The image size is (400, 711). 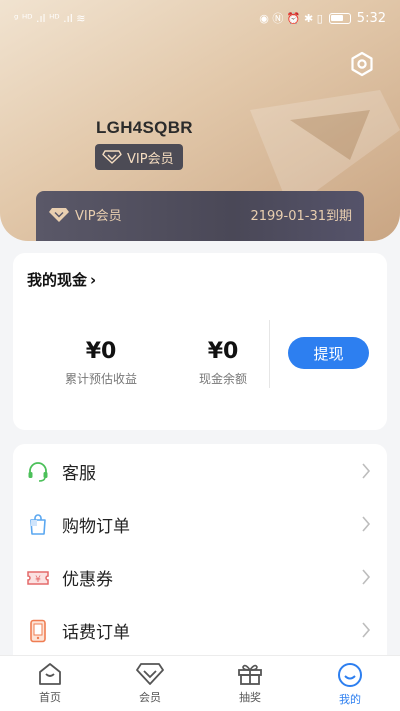 What do you see at coordinates (291, 18) in the screenshot?
I see `system-status-icons: ◉ Ⓝ ⏰ ✱ ▯` at bounding box center [291, 18].